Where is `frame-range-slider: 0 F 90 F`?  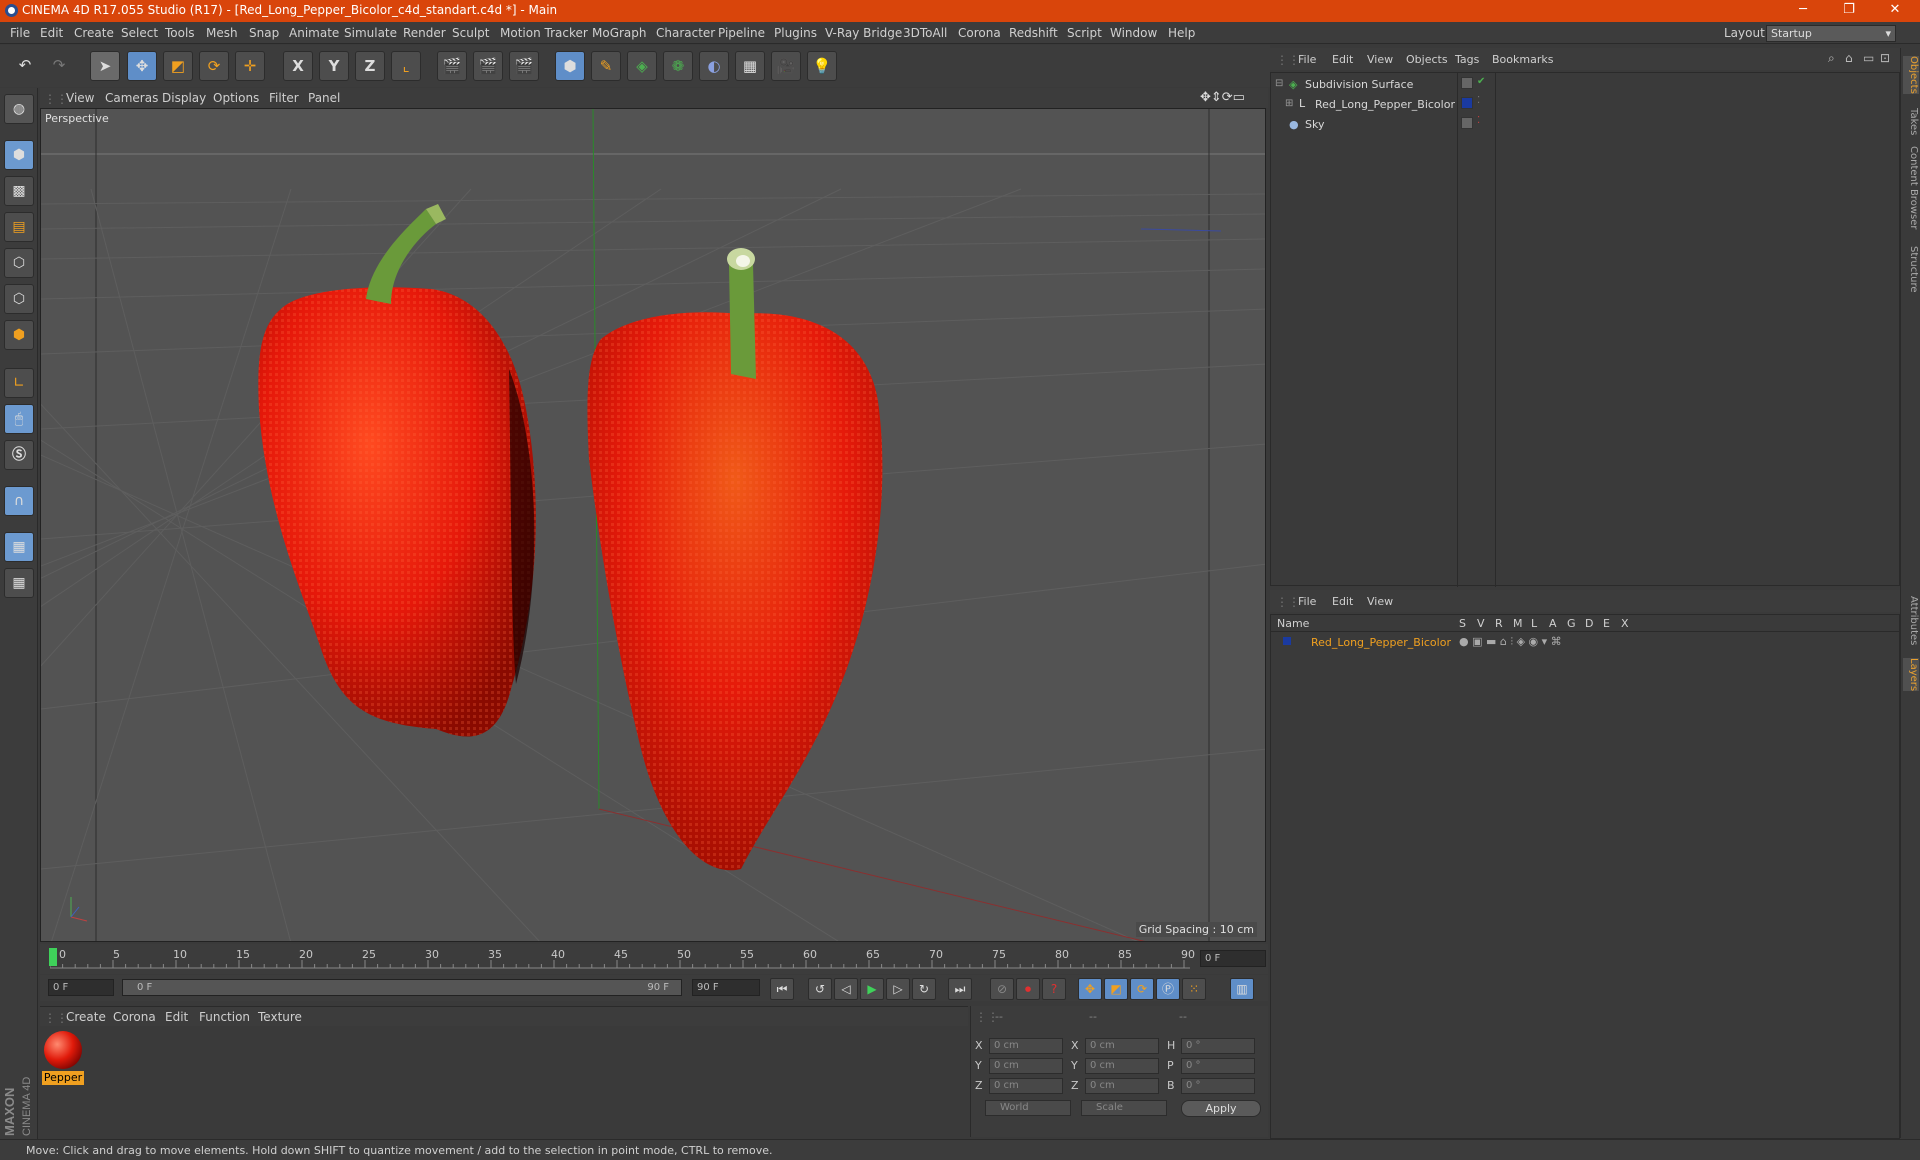 frame-range-slider: 0 F 90 F is located at coordinates (402, 987).